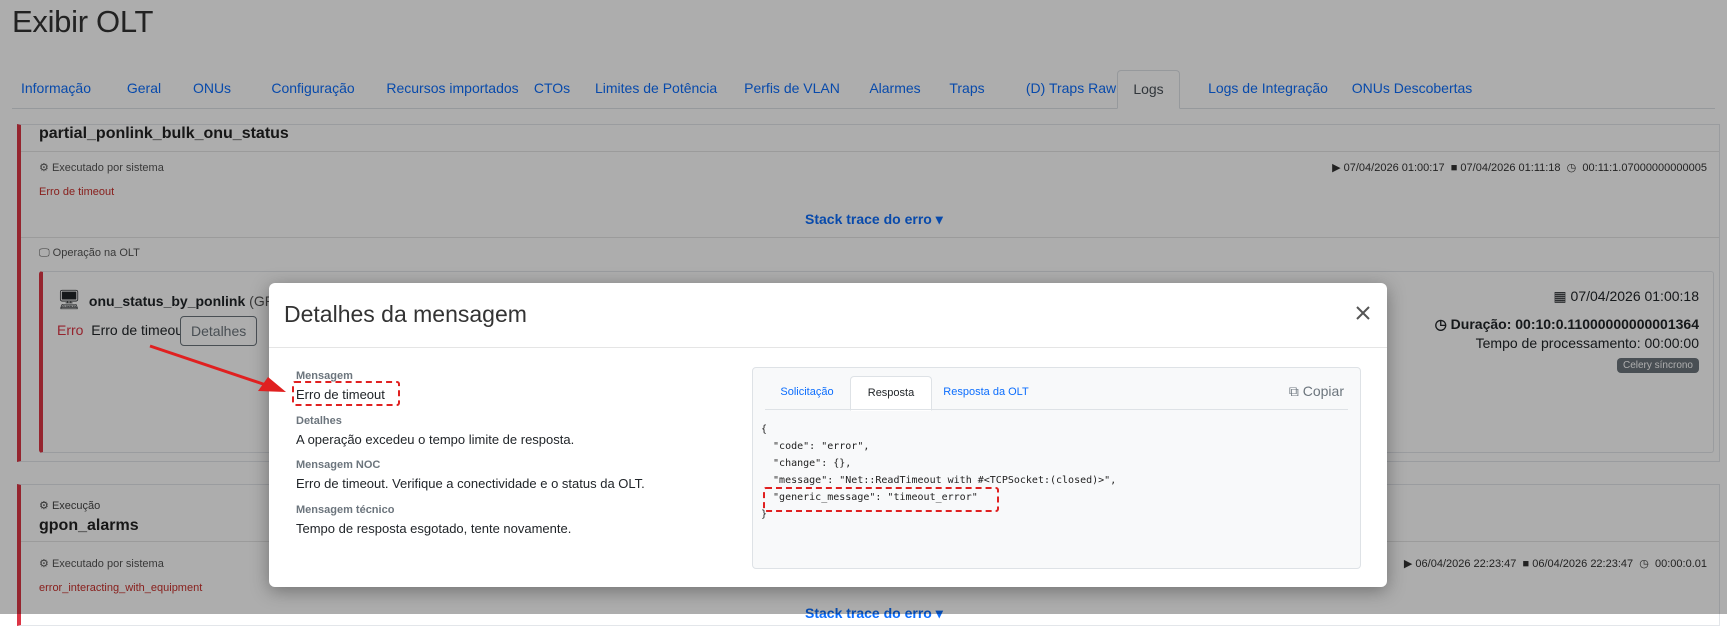 This screenshot has height=626, width=1727. I want to click on field-label-mensagem-tecnico: Mensagem técnico, so click(345, 510).